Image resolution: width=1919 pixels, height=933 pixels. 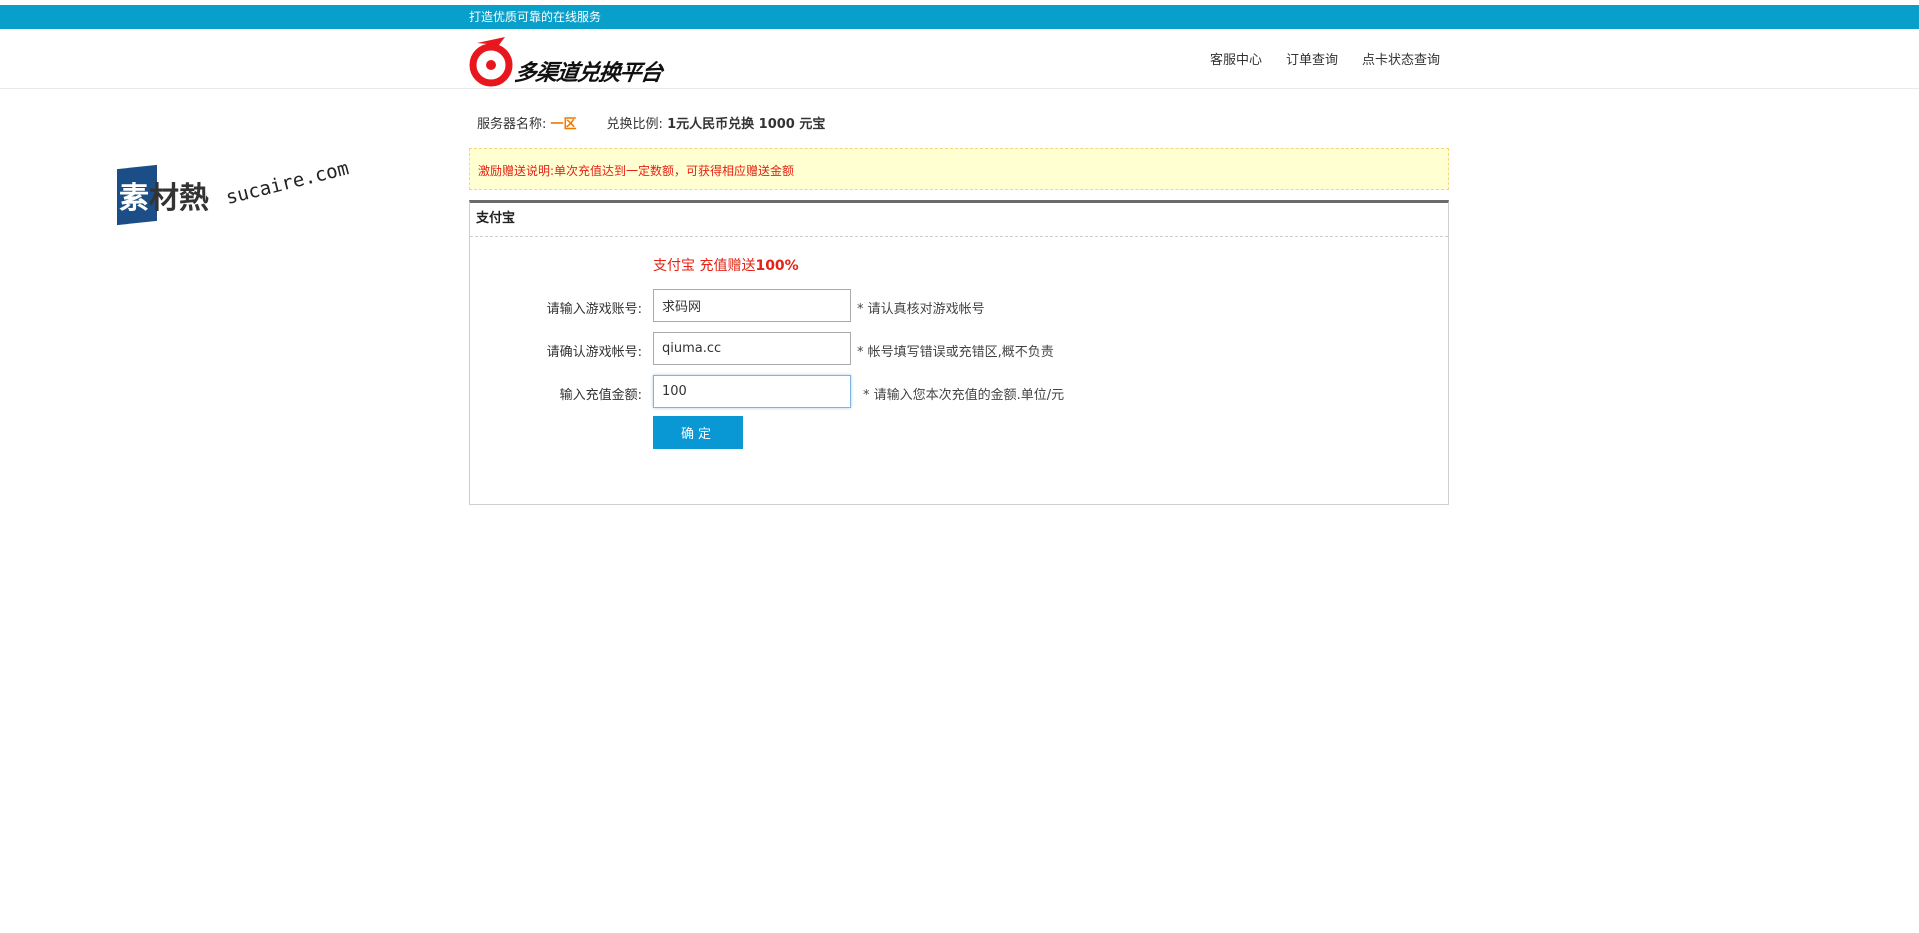 I want to click on server-name: 服务器名称: 一区, so click(x=527, y=122).